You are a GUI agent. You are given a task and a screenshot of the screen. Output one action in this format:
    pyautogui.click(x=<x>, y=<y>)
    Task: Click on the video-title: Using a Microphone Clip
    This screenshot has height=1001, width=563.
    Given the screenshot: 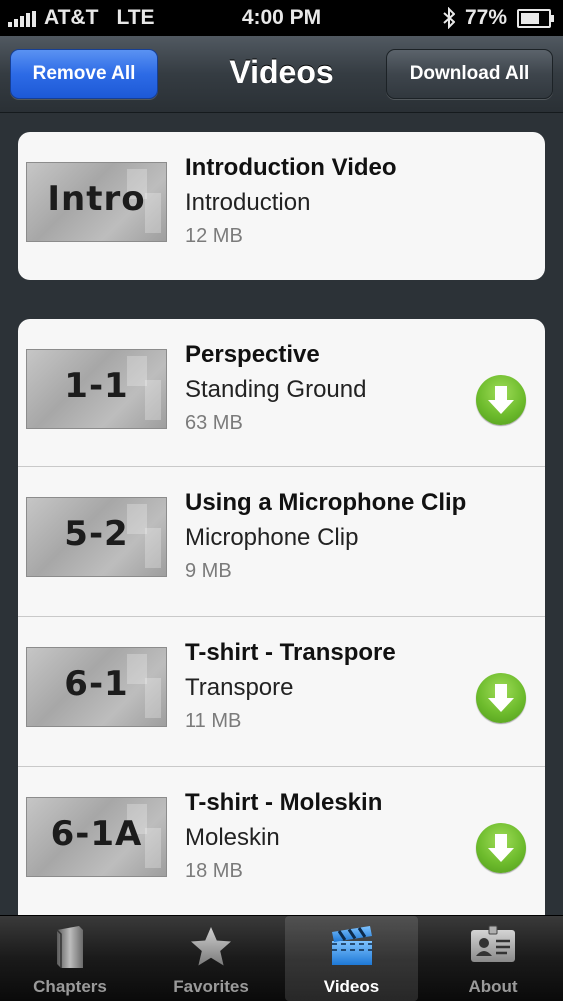 What is the action you would take?
    pyautogui.click(x=326, y=502)
    